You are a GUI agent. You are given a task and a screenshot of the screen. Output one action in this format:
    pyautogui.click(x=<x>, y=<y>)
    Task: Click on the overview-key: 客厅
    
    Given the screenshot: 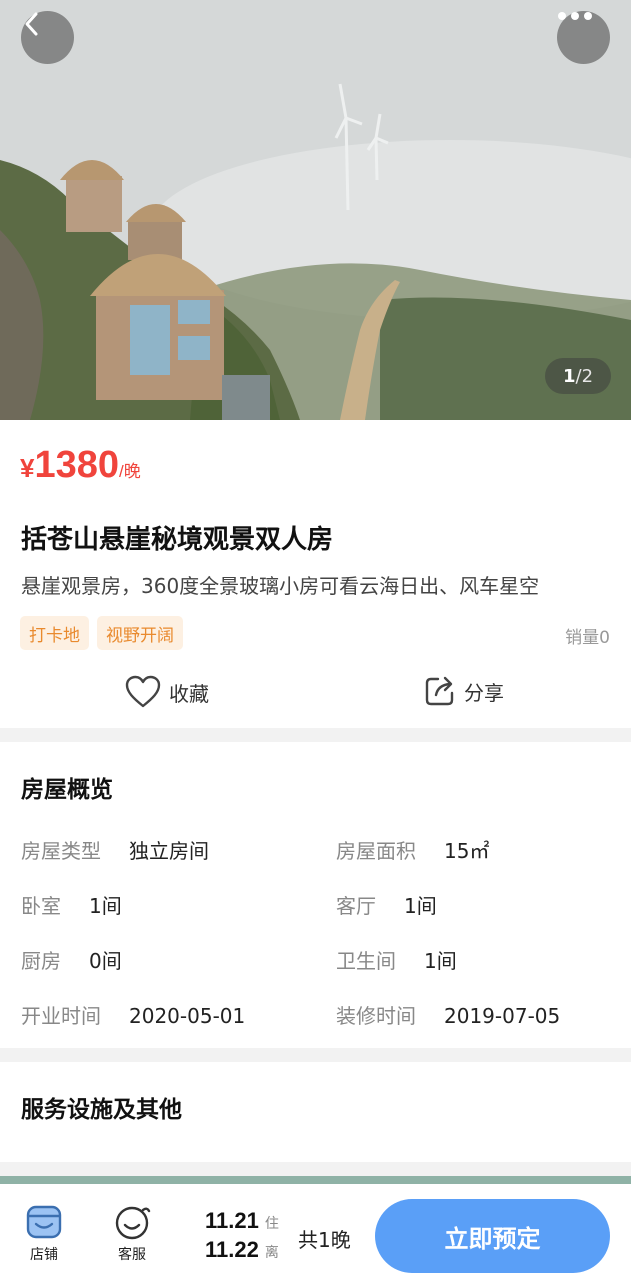 What is the action you would take?
    pyautogui.click(x=356, y=906)
    